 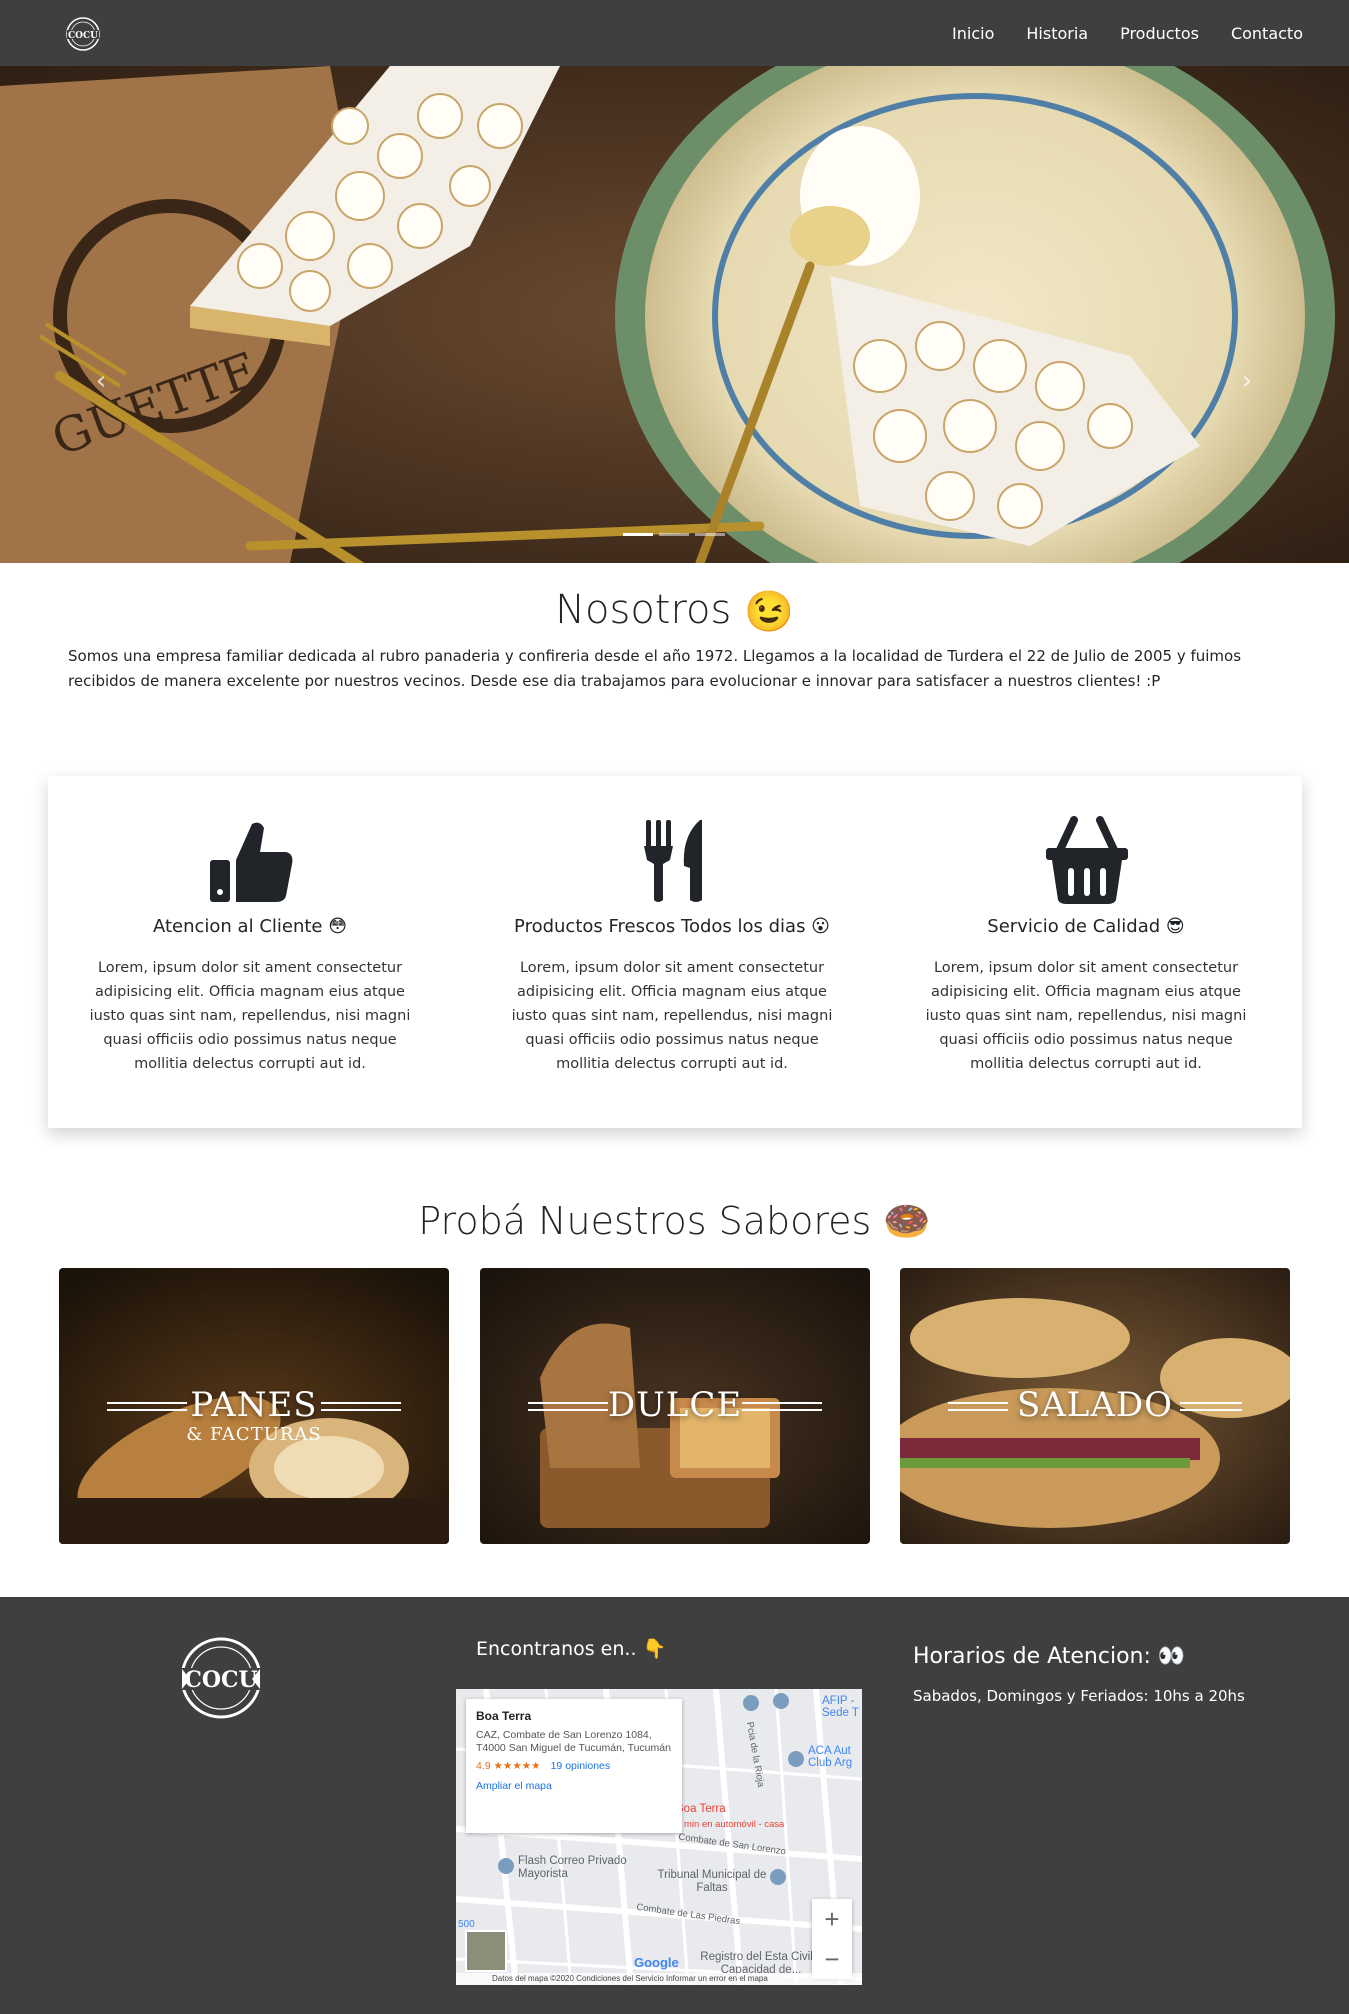 I want to click on map-reviews-link: 19 opiniones, so click(x=581, y=1766).